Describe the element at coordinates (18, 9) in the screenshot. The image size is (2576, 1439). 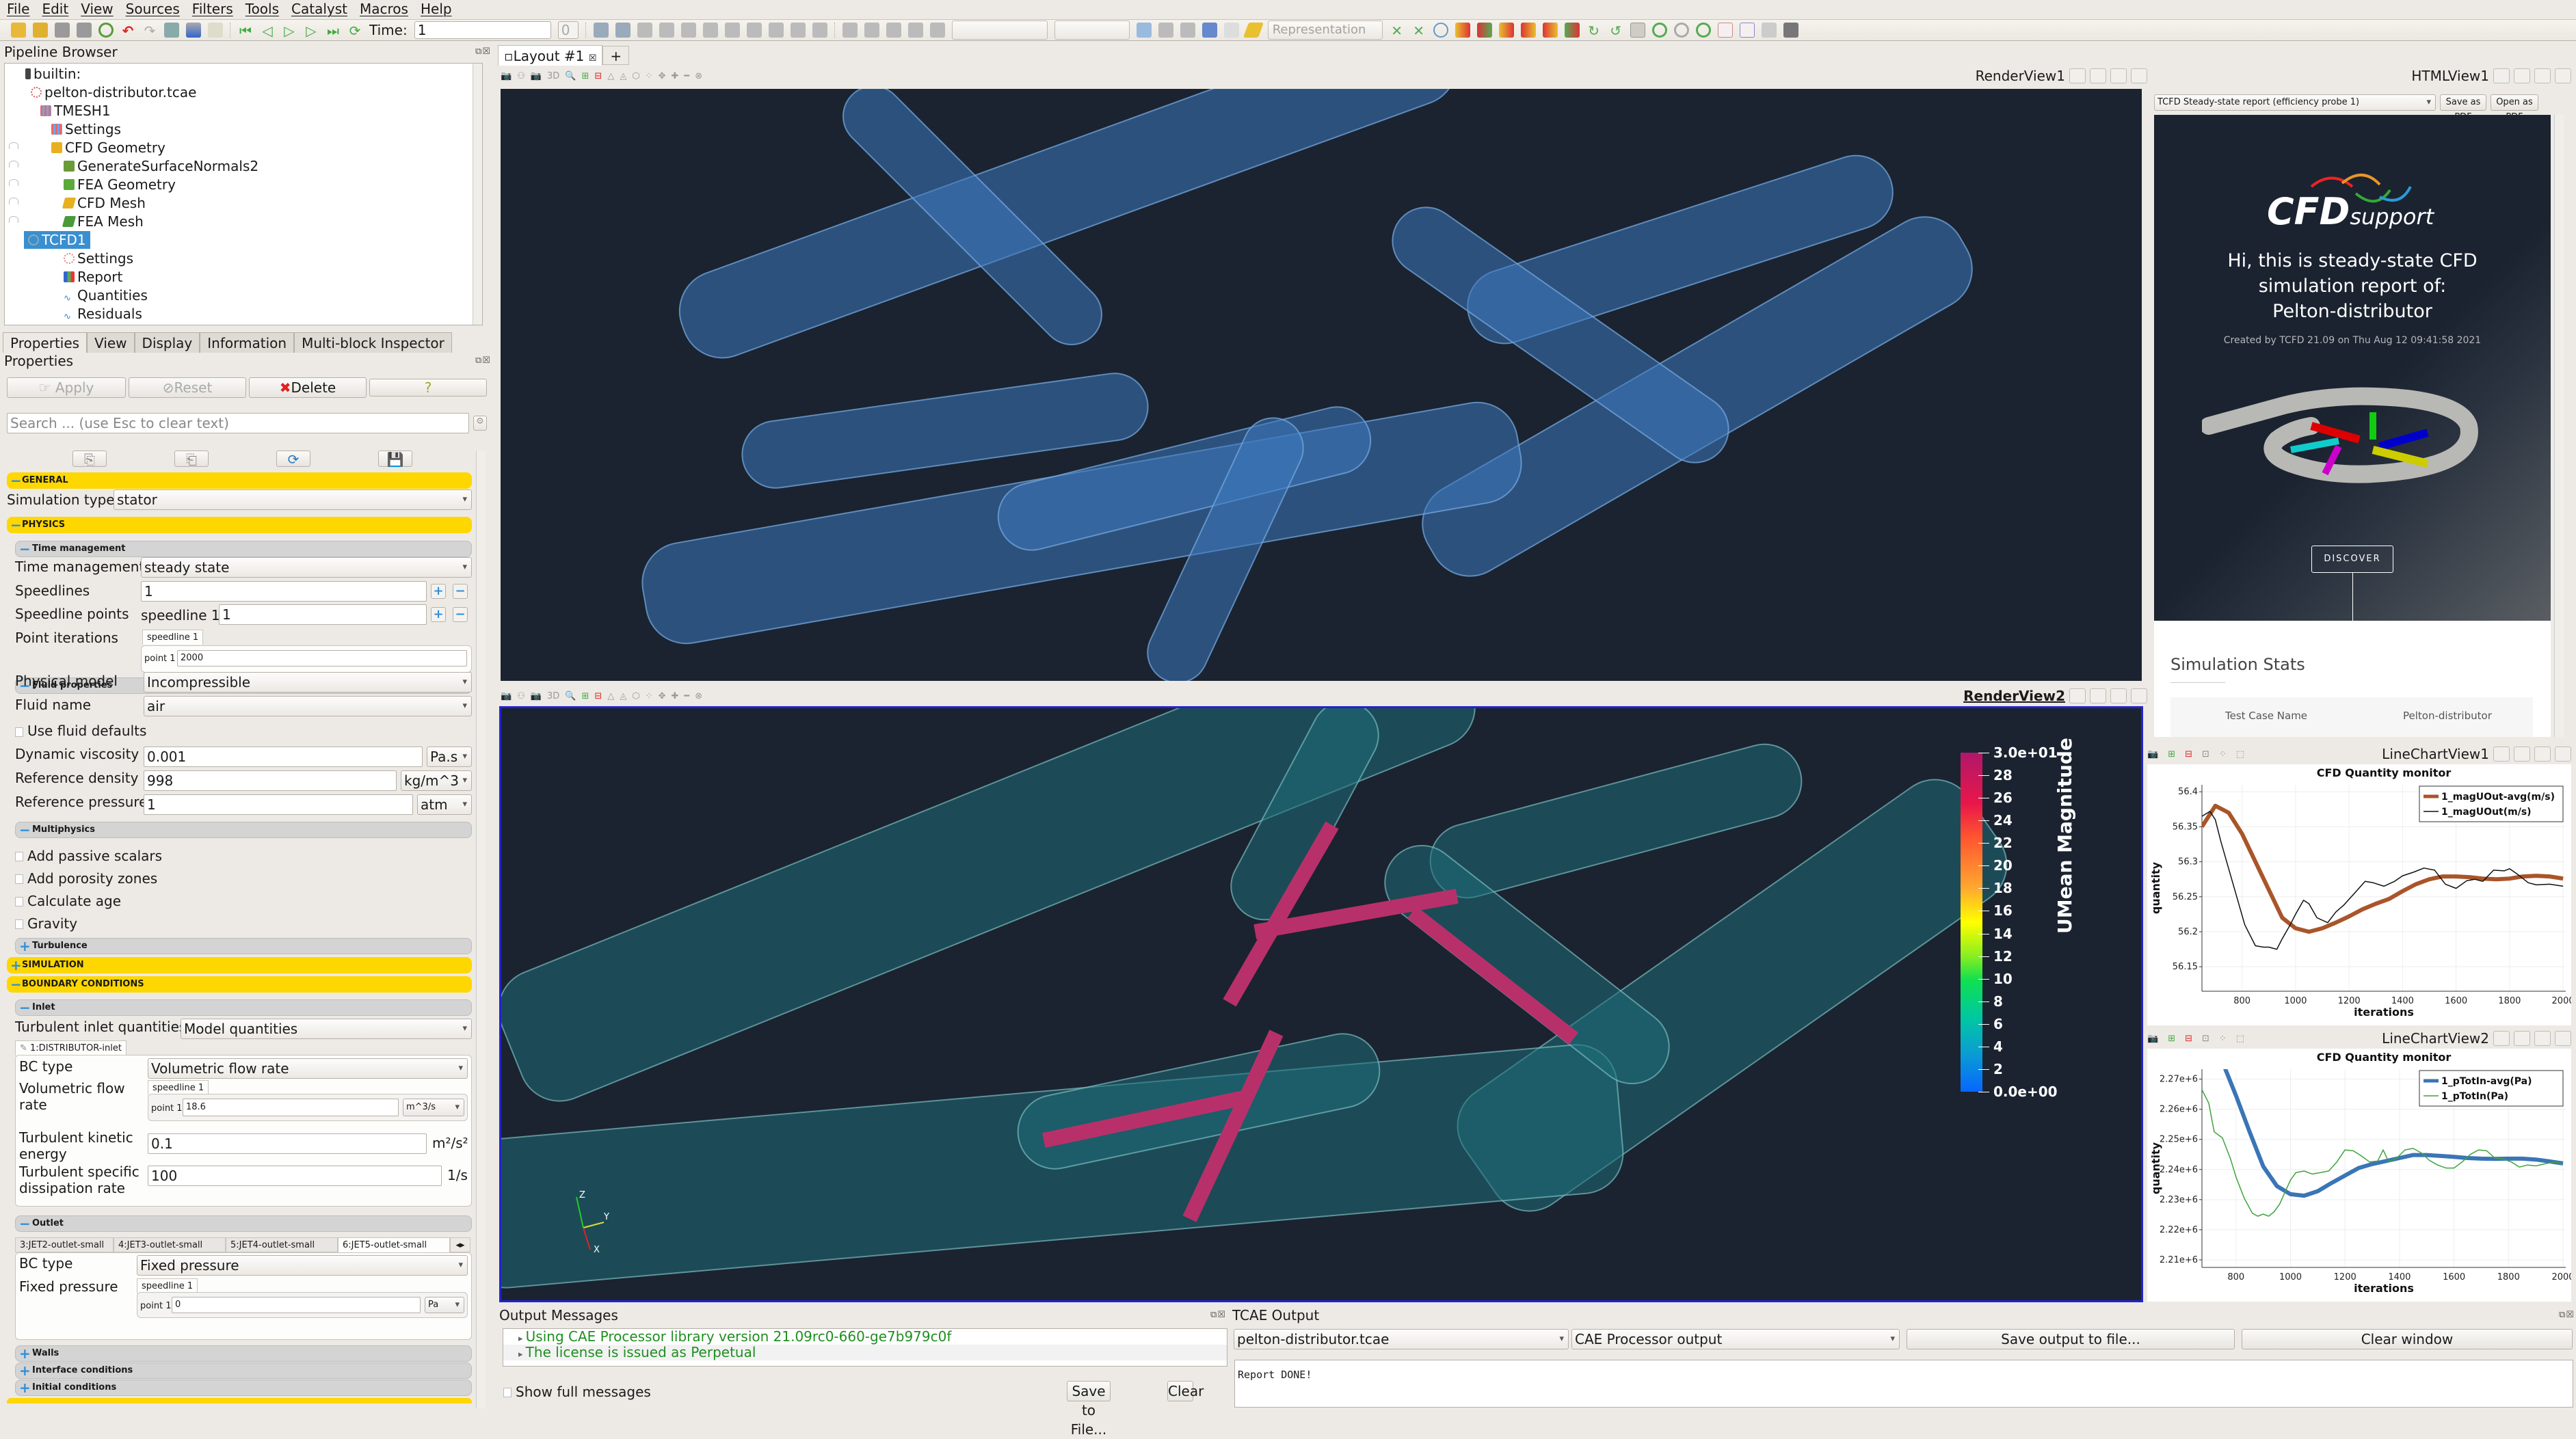
I see `menu-file: File` at that location.